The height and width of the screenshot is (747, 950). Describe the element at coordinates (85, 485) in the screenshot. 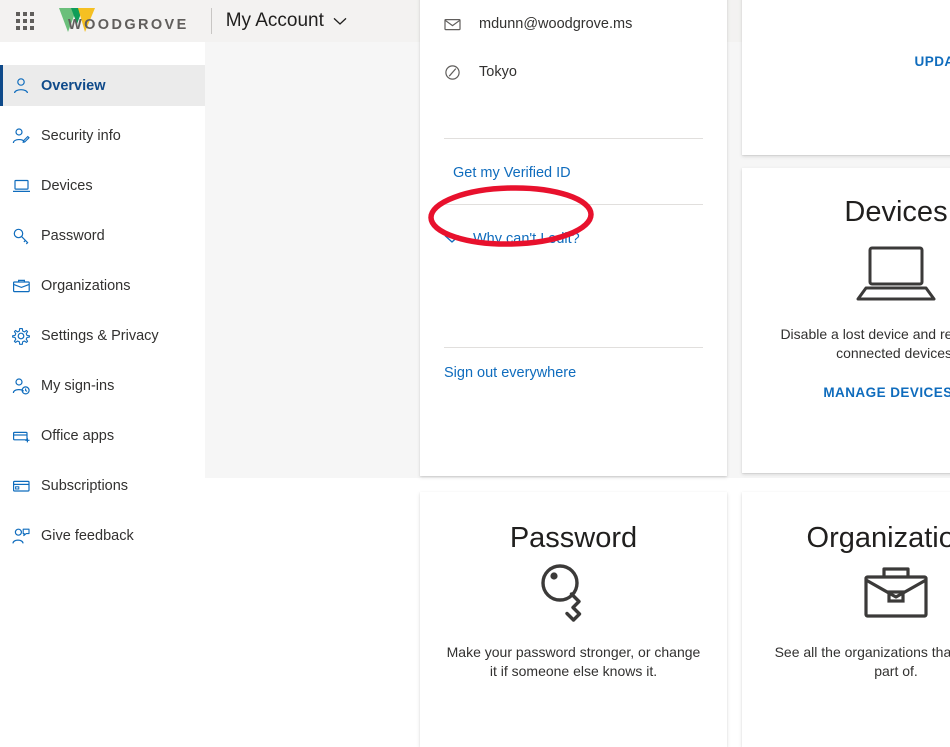

I see `sidebar-item-label: Subscriptions` at that location.